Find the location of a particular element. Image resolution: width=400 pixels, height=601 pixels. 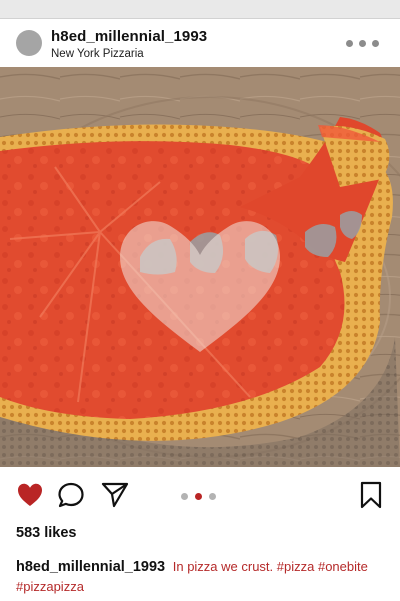

comment-icon is located at coordinates (72, 496).